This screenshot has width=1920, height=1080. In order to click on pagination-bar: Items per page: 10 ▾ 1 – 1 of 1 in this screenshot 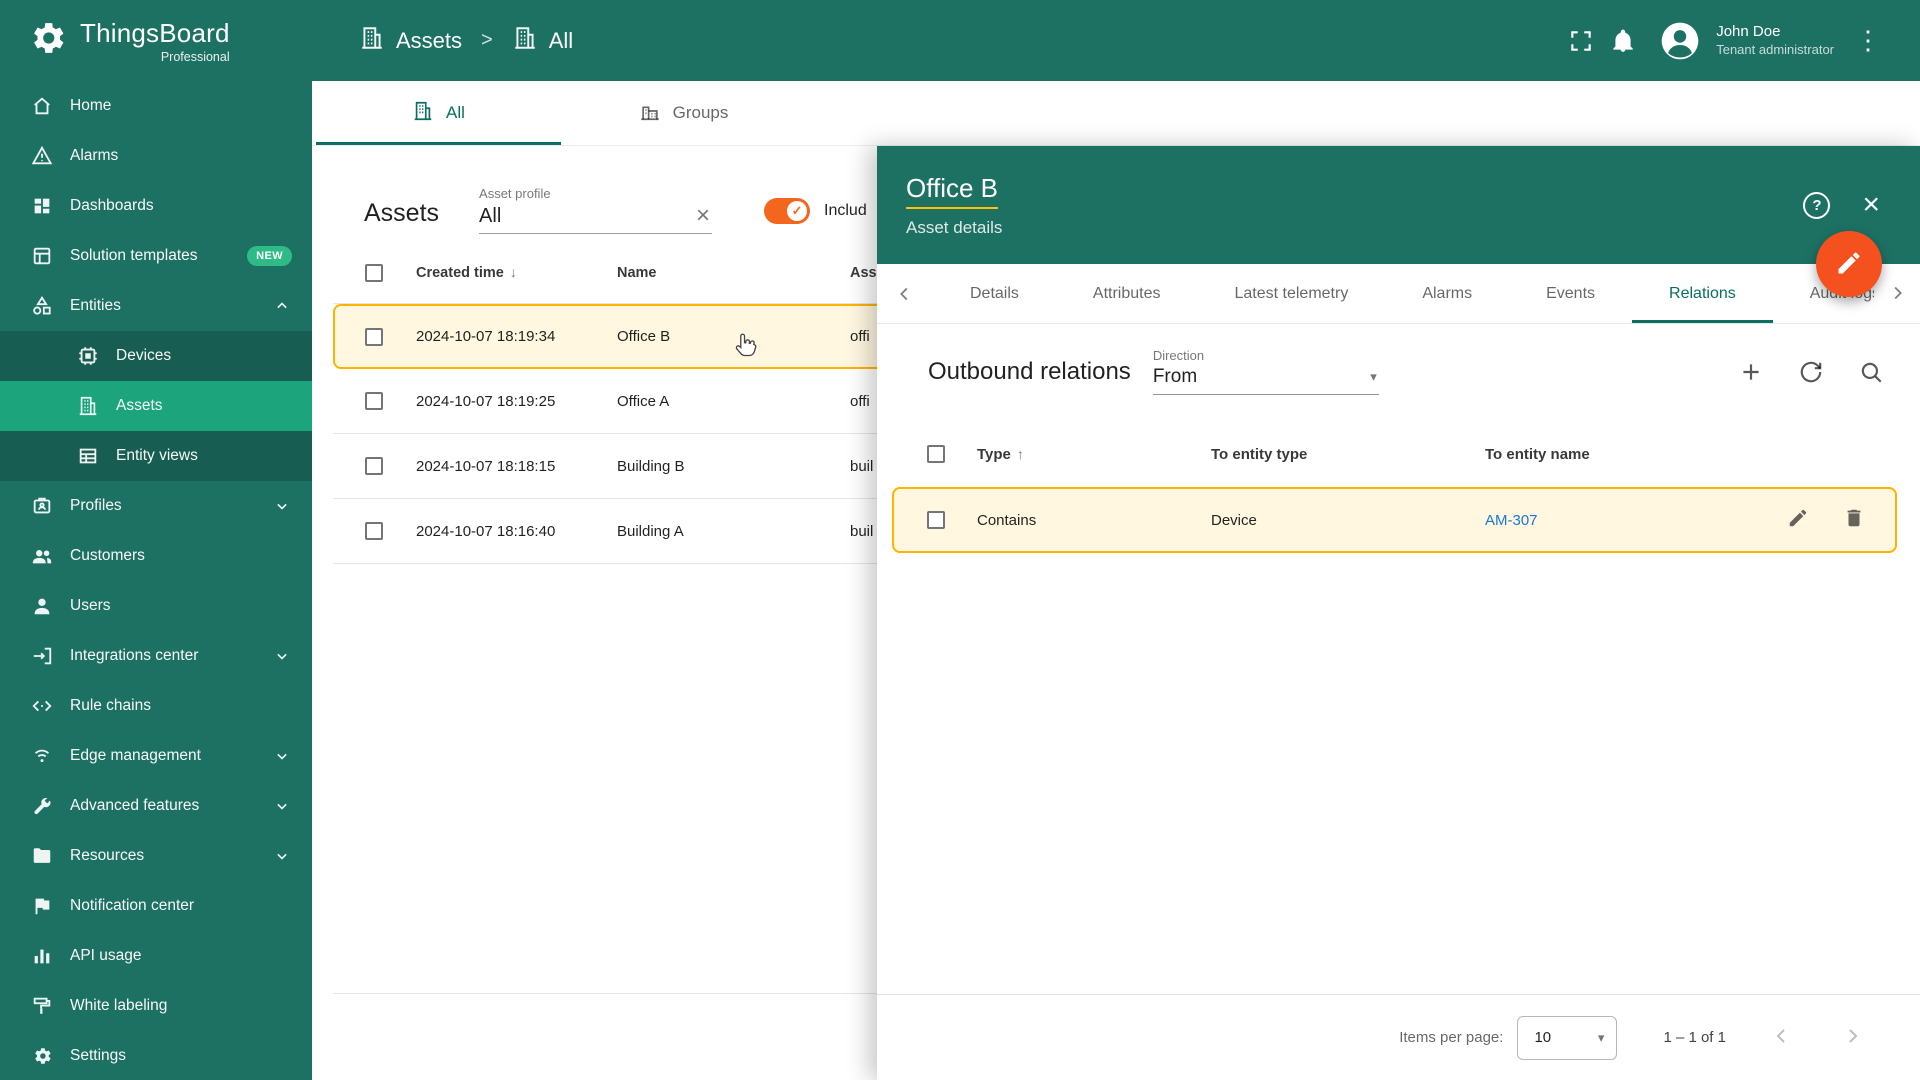, I will do `click(1398, 1037)`.